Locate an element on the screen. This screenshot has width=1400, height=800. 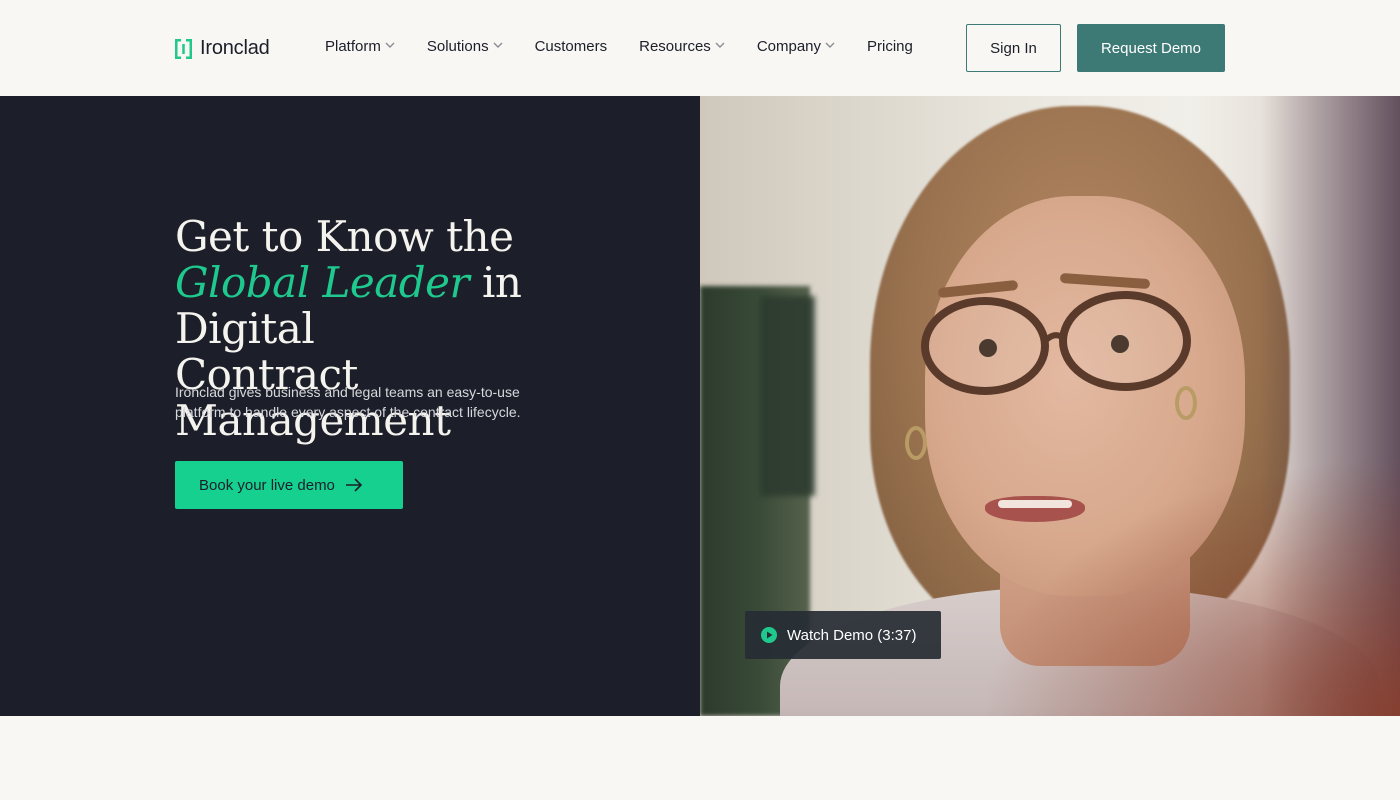
photo-shade-bottom is located at coordinates (1190, 586).